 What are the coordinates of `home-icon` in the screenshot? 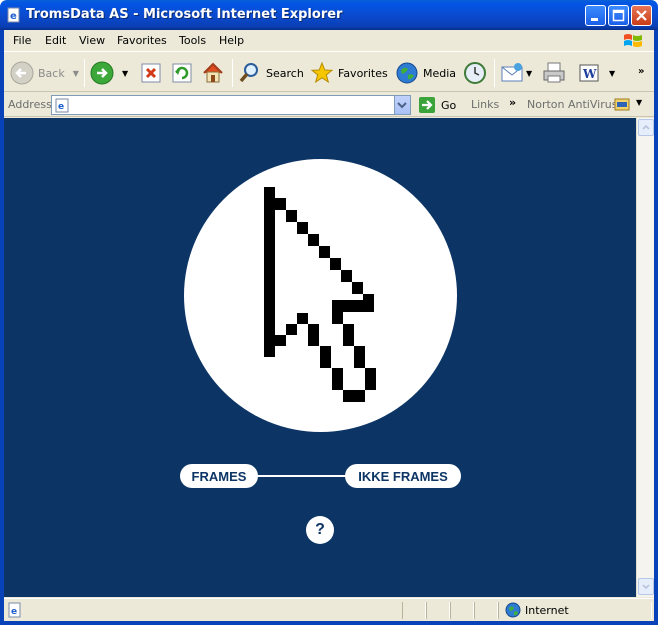 It's located at (213, 72).